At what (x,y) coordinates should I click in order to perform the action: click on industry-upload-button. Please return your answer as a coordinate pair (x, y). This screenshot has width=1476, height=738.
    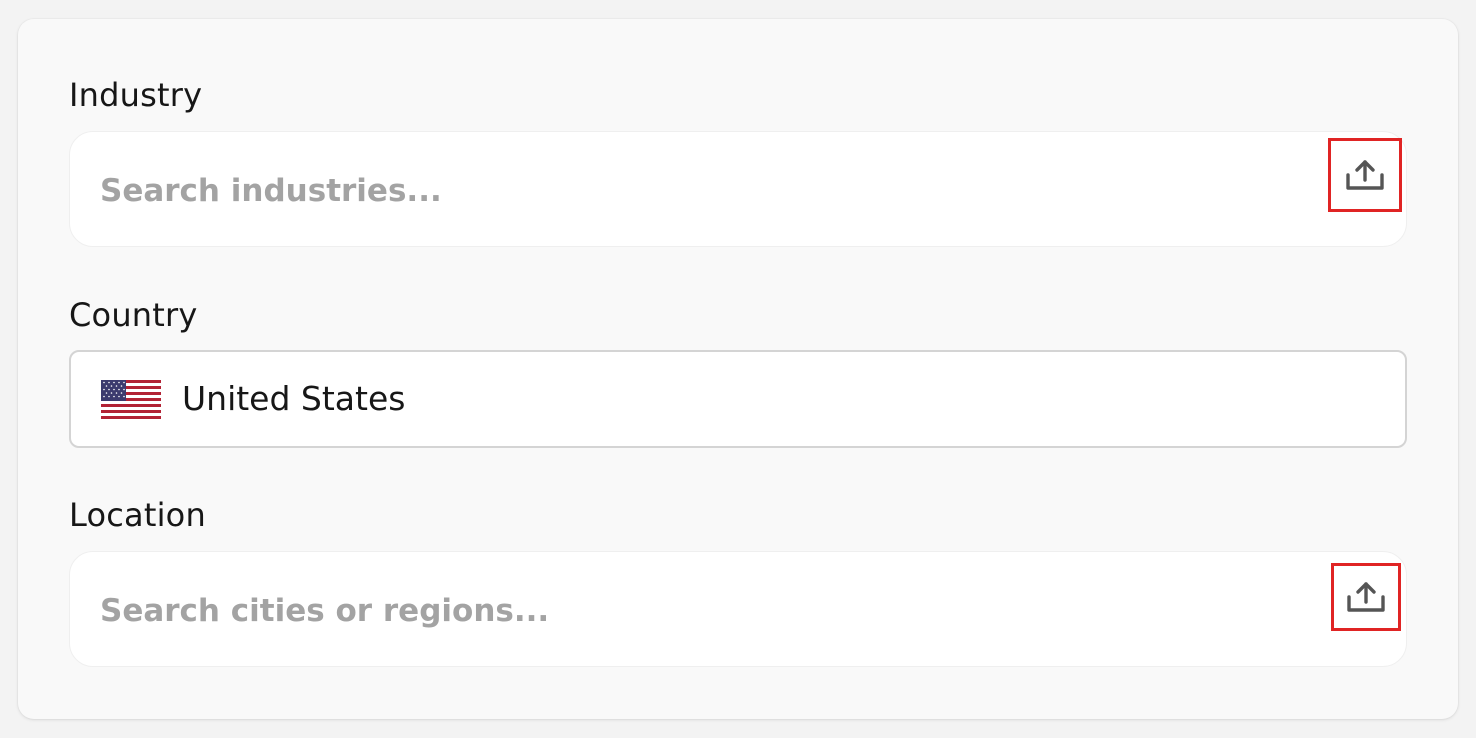
    Looking at the image, I should click on (1365, 175).